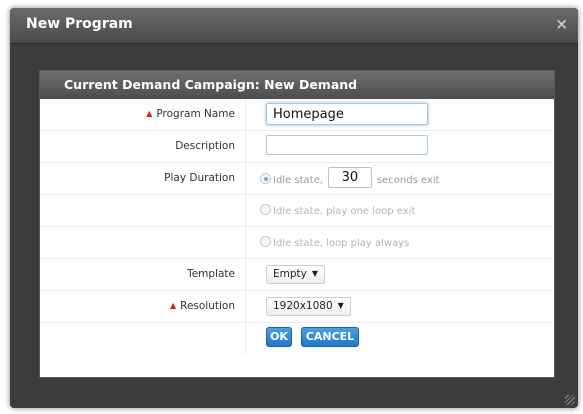 The width and height of the screenshot is (583, 414). Describe the element at coordinates (297, 339) in the screenshot. I see `actions-row: OK CANCEL` at that location.